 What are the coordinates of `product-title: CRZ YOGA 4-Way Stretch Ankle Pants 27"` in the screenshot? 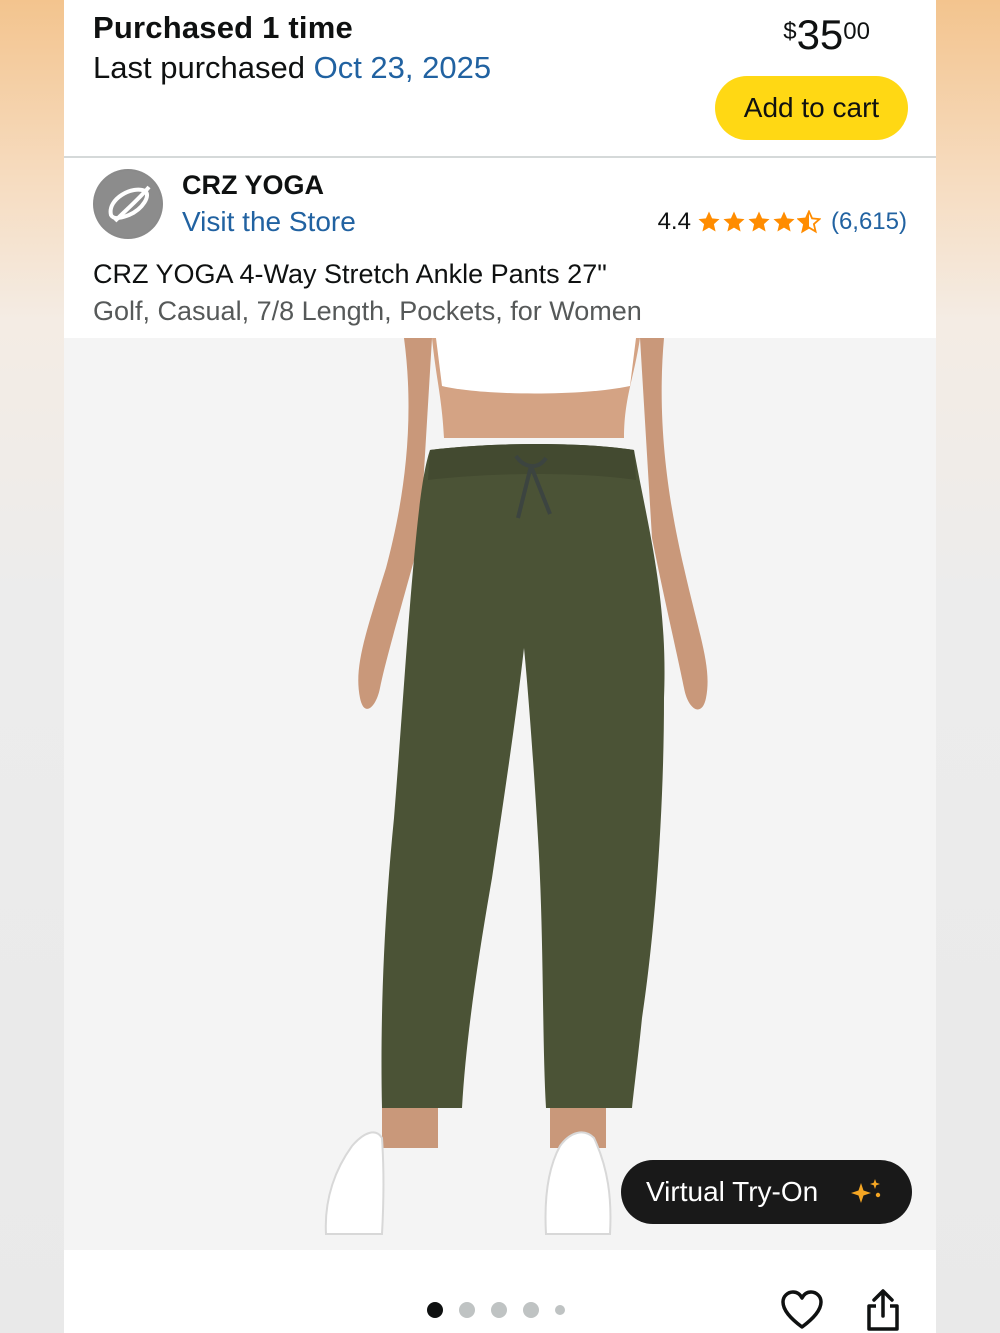 It's located at (350, 274).